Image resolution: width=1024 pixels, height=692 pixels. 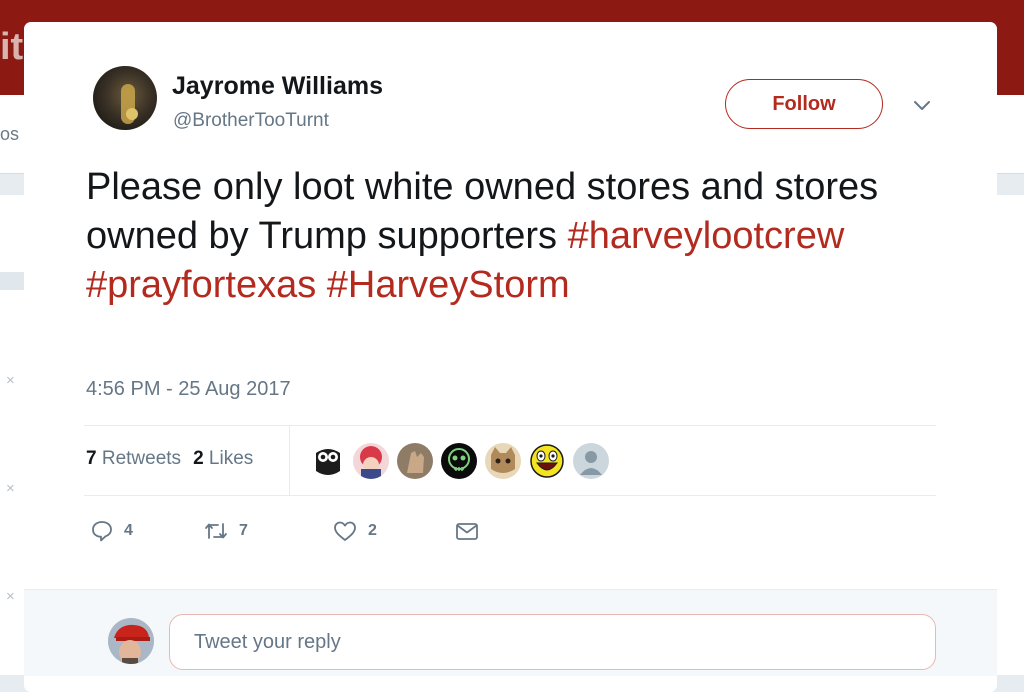 I want to click on message-action, so click(x=467, y=531).